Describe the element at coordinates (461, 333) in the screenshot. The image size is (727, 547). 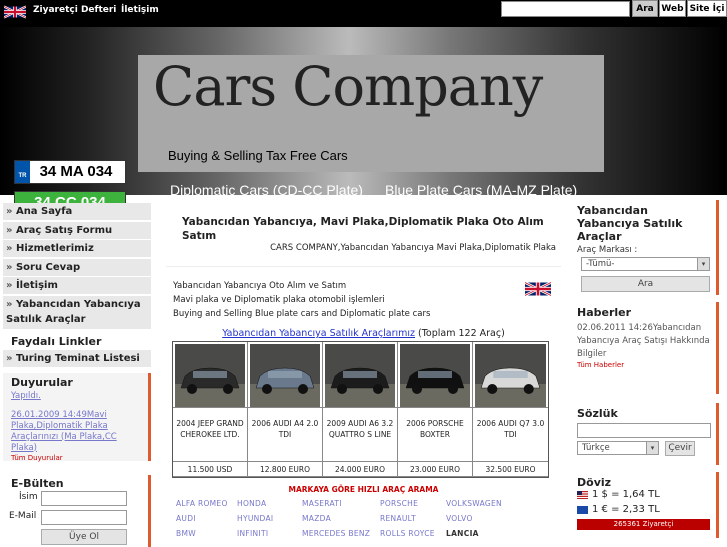
I see `cars-count: (Toplam 122 Araç)` at that location.